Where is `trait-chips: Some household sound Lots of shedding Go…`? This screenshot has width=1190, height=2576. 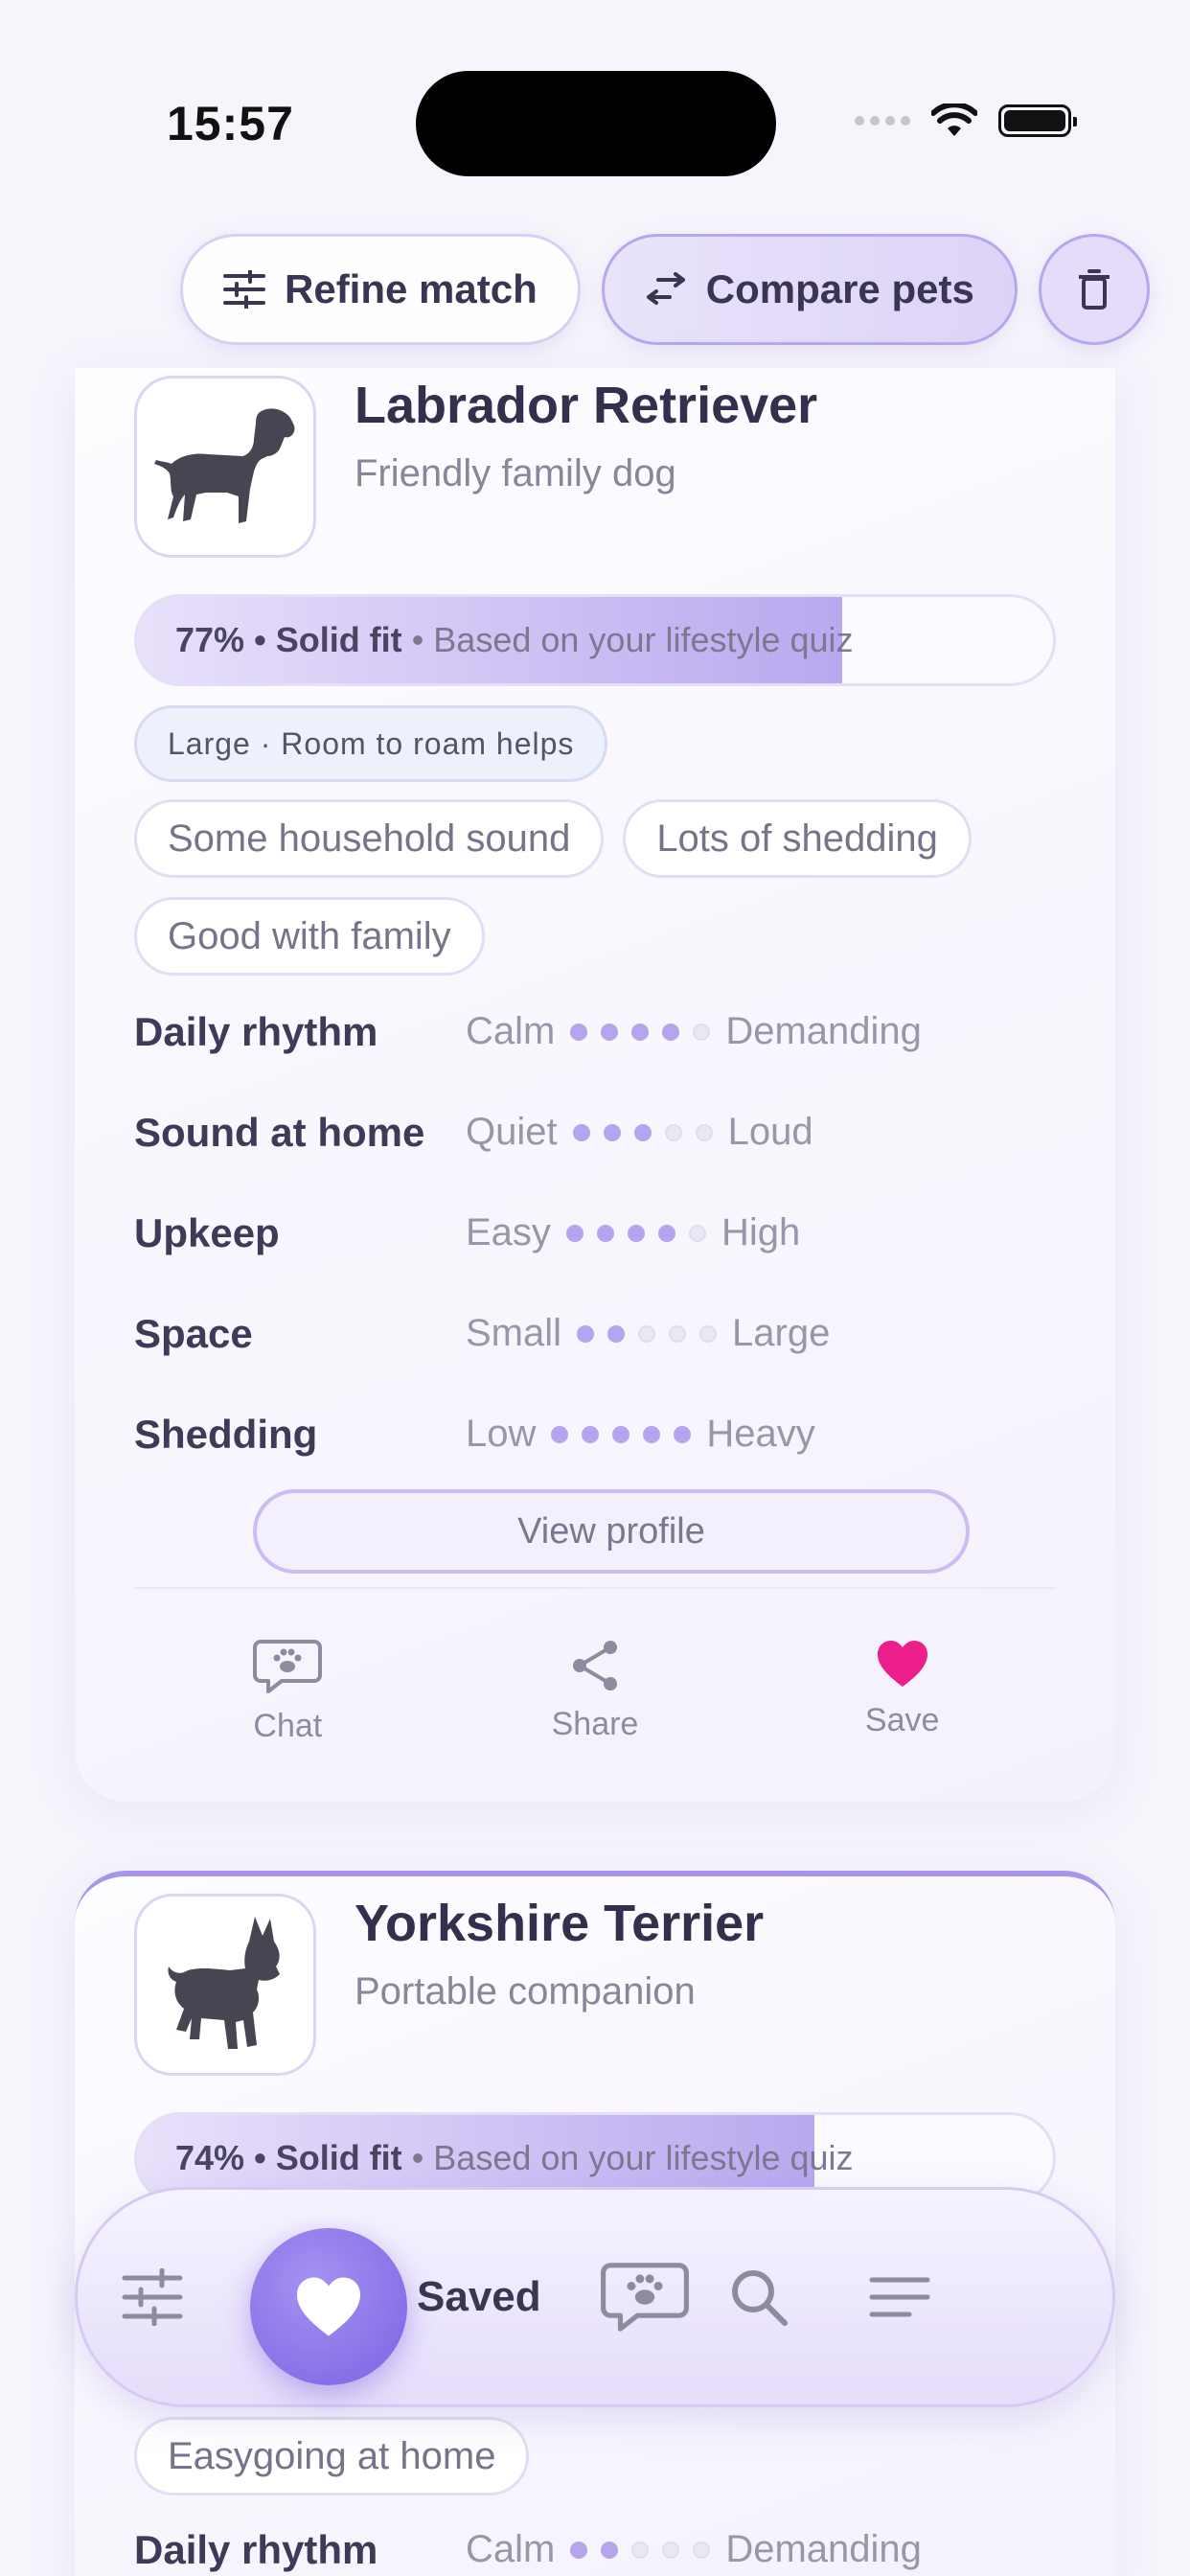 trait-chips: Some household sound Lots of shedding Go… is located at coordinates (595, 887).